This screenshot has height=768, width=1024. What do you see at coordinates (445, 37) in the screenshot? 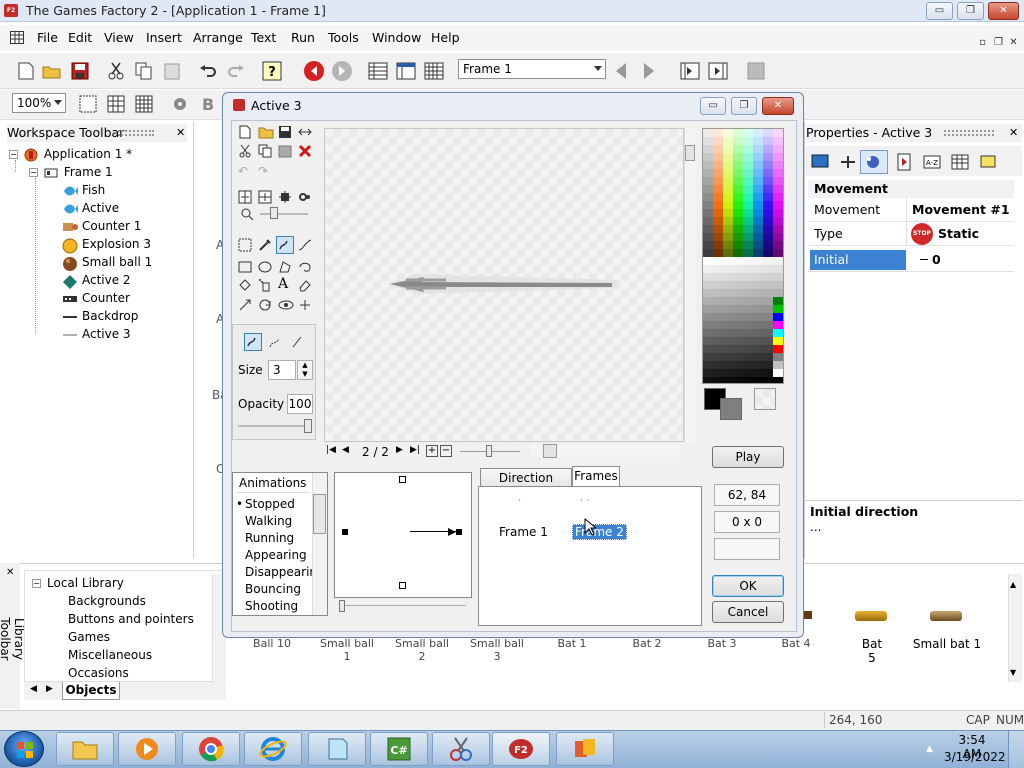
I see `menu-help: Help` at bounding box center [445, 37].